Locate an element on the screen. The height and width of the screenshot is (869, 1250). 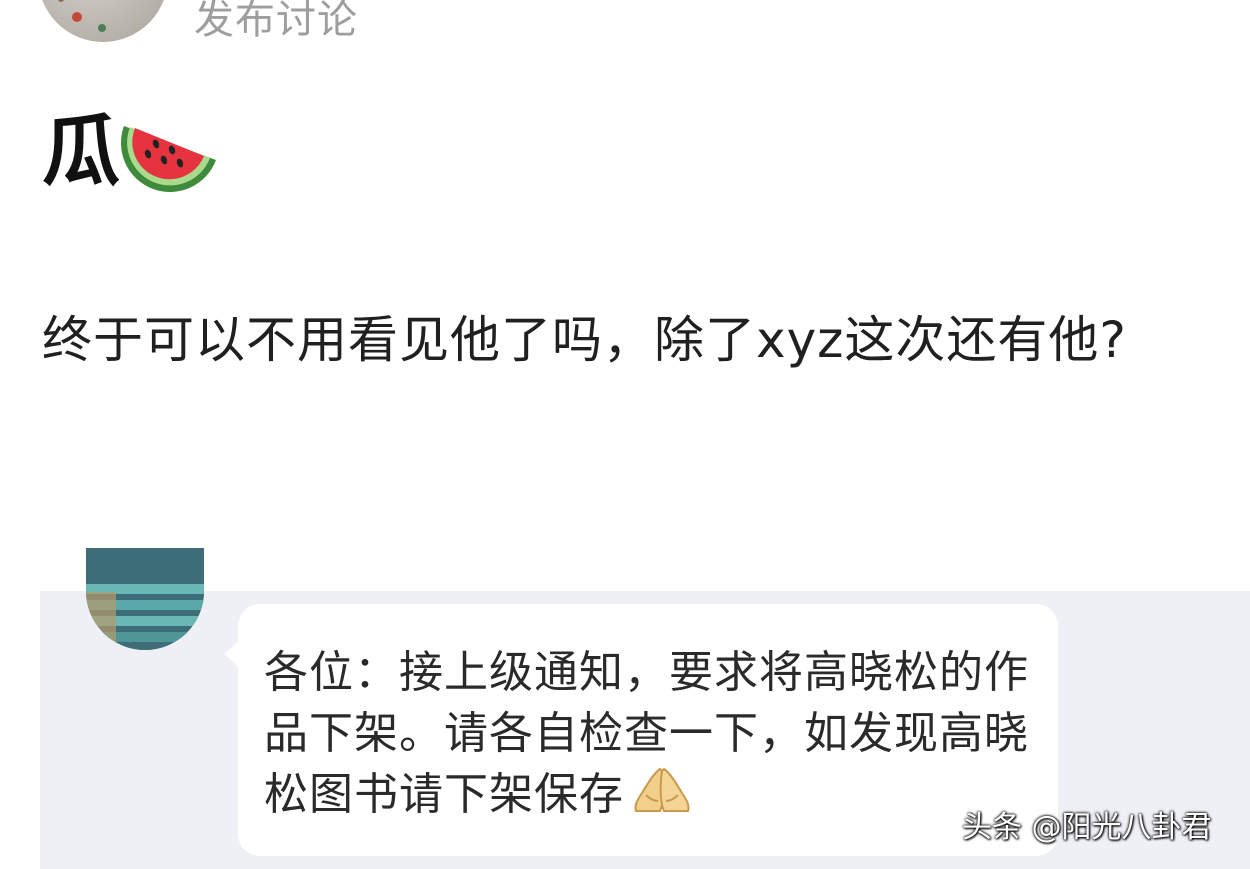
post-title-text: 瓜 is located at coordinates (81, 152).